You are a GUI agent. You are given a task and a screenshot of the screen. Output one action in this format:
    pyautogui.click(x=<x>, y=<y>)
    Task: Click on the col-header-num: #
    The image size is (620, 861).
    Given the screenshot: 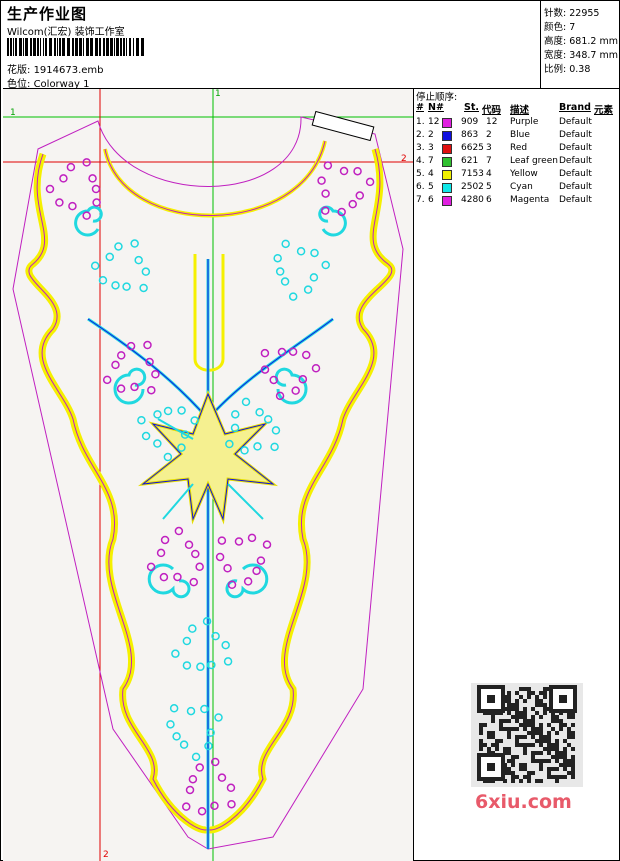 What is the action you would take?
    pyautogui.click(x=420, y=107)
    